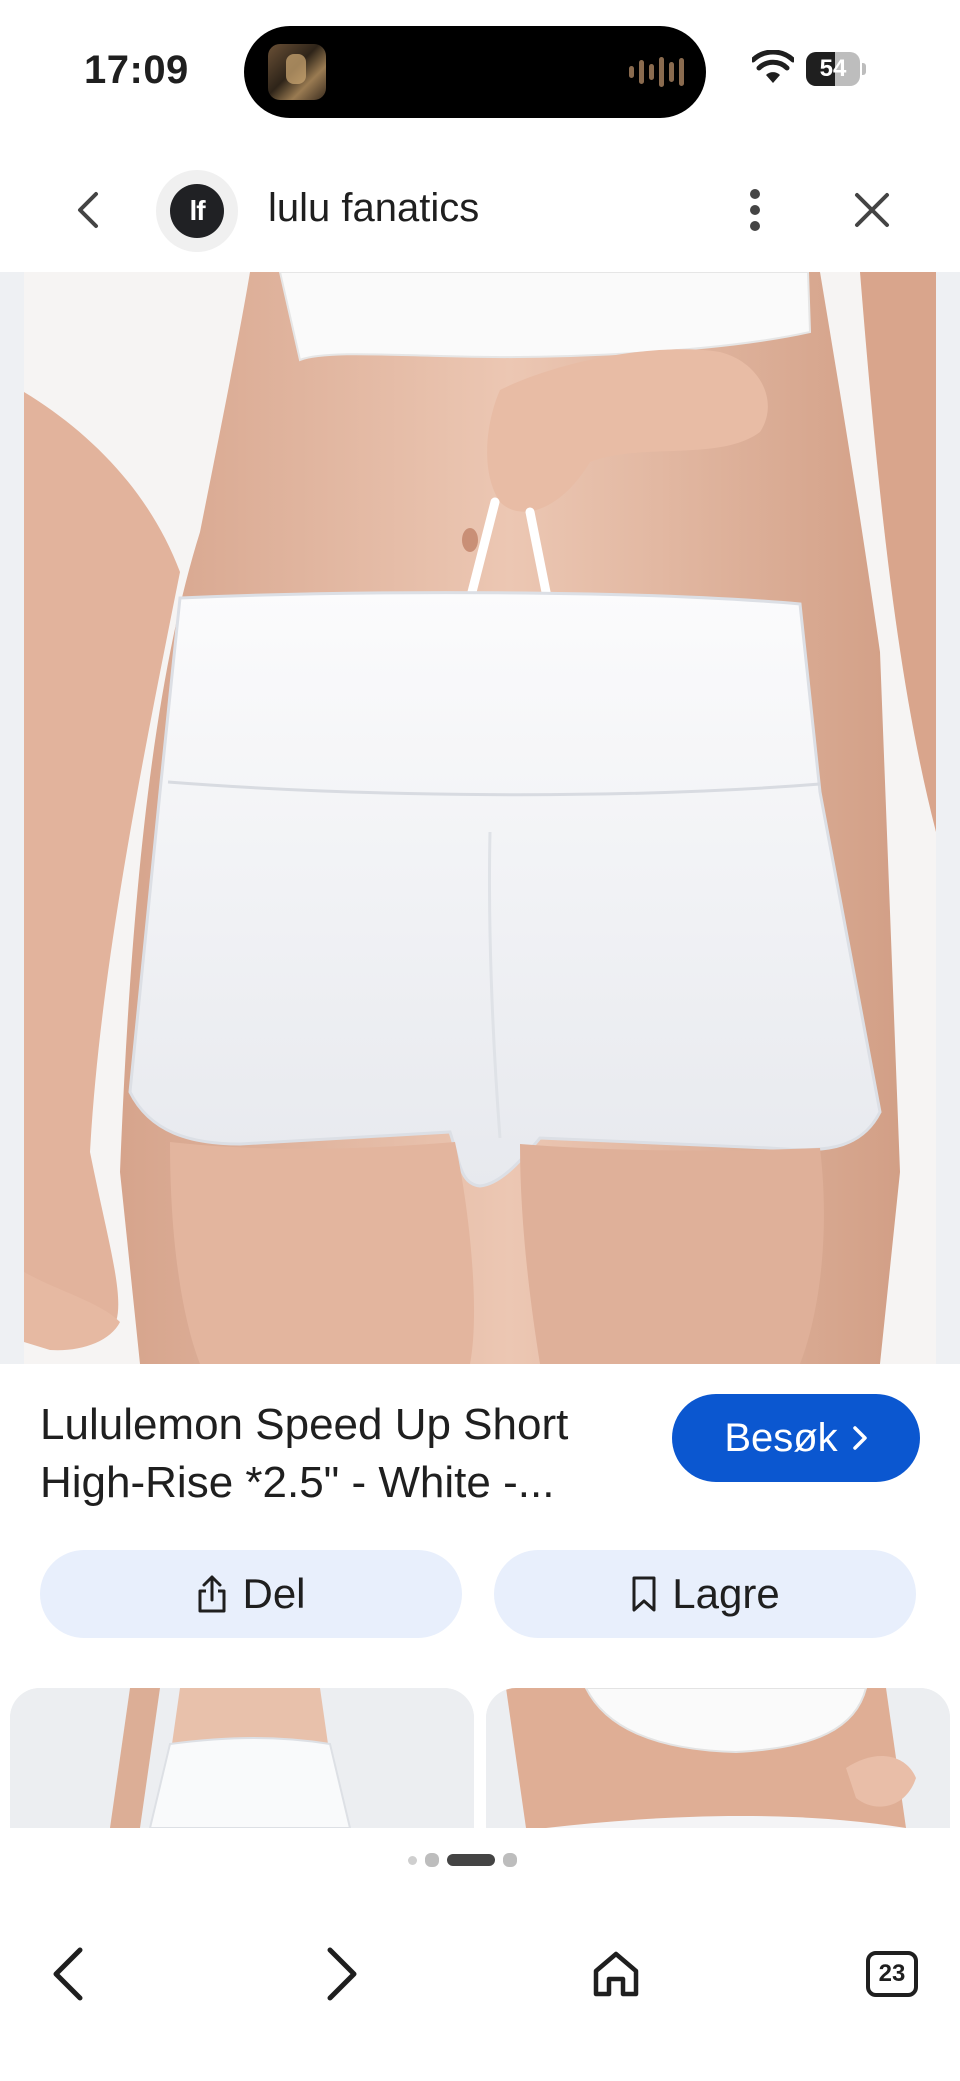  What do you see at coordinates (773, 66) in the screenshot?
I see `wifi-icon` at bounding box center [773, 66].